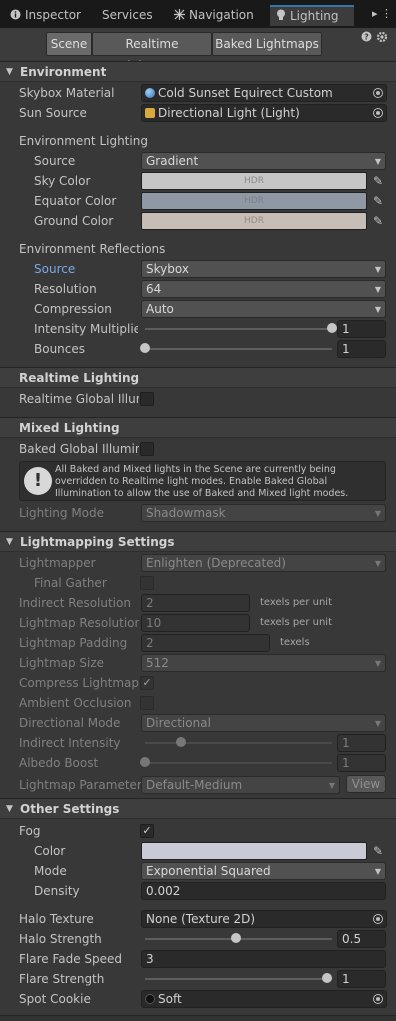 Image resolution: width=396 pixels, height=1021 pixels. Describe the element at coordinates (264, 919) in the screenshot. I see `halo-texture-field: None (Texture 2D)` at that location.